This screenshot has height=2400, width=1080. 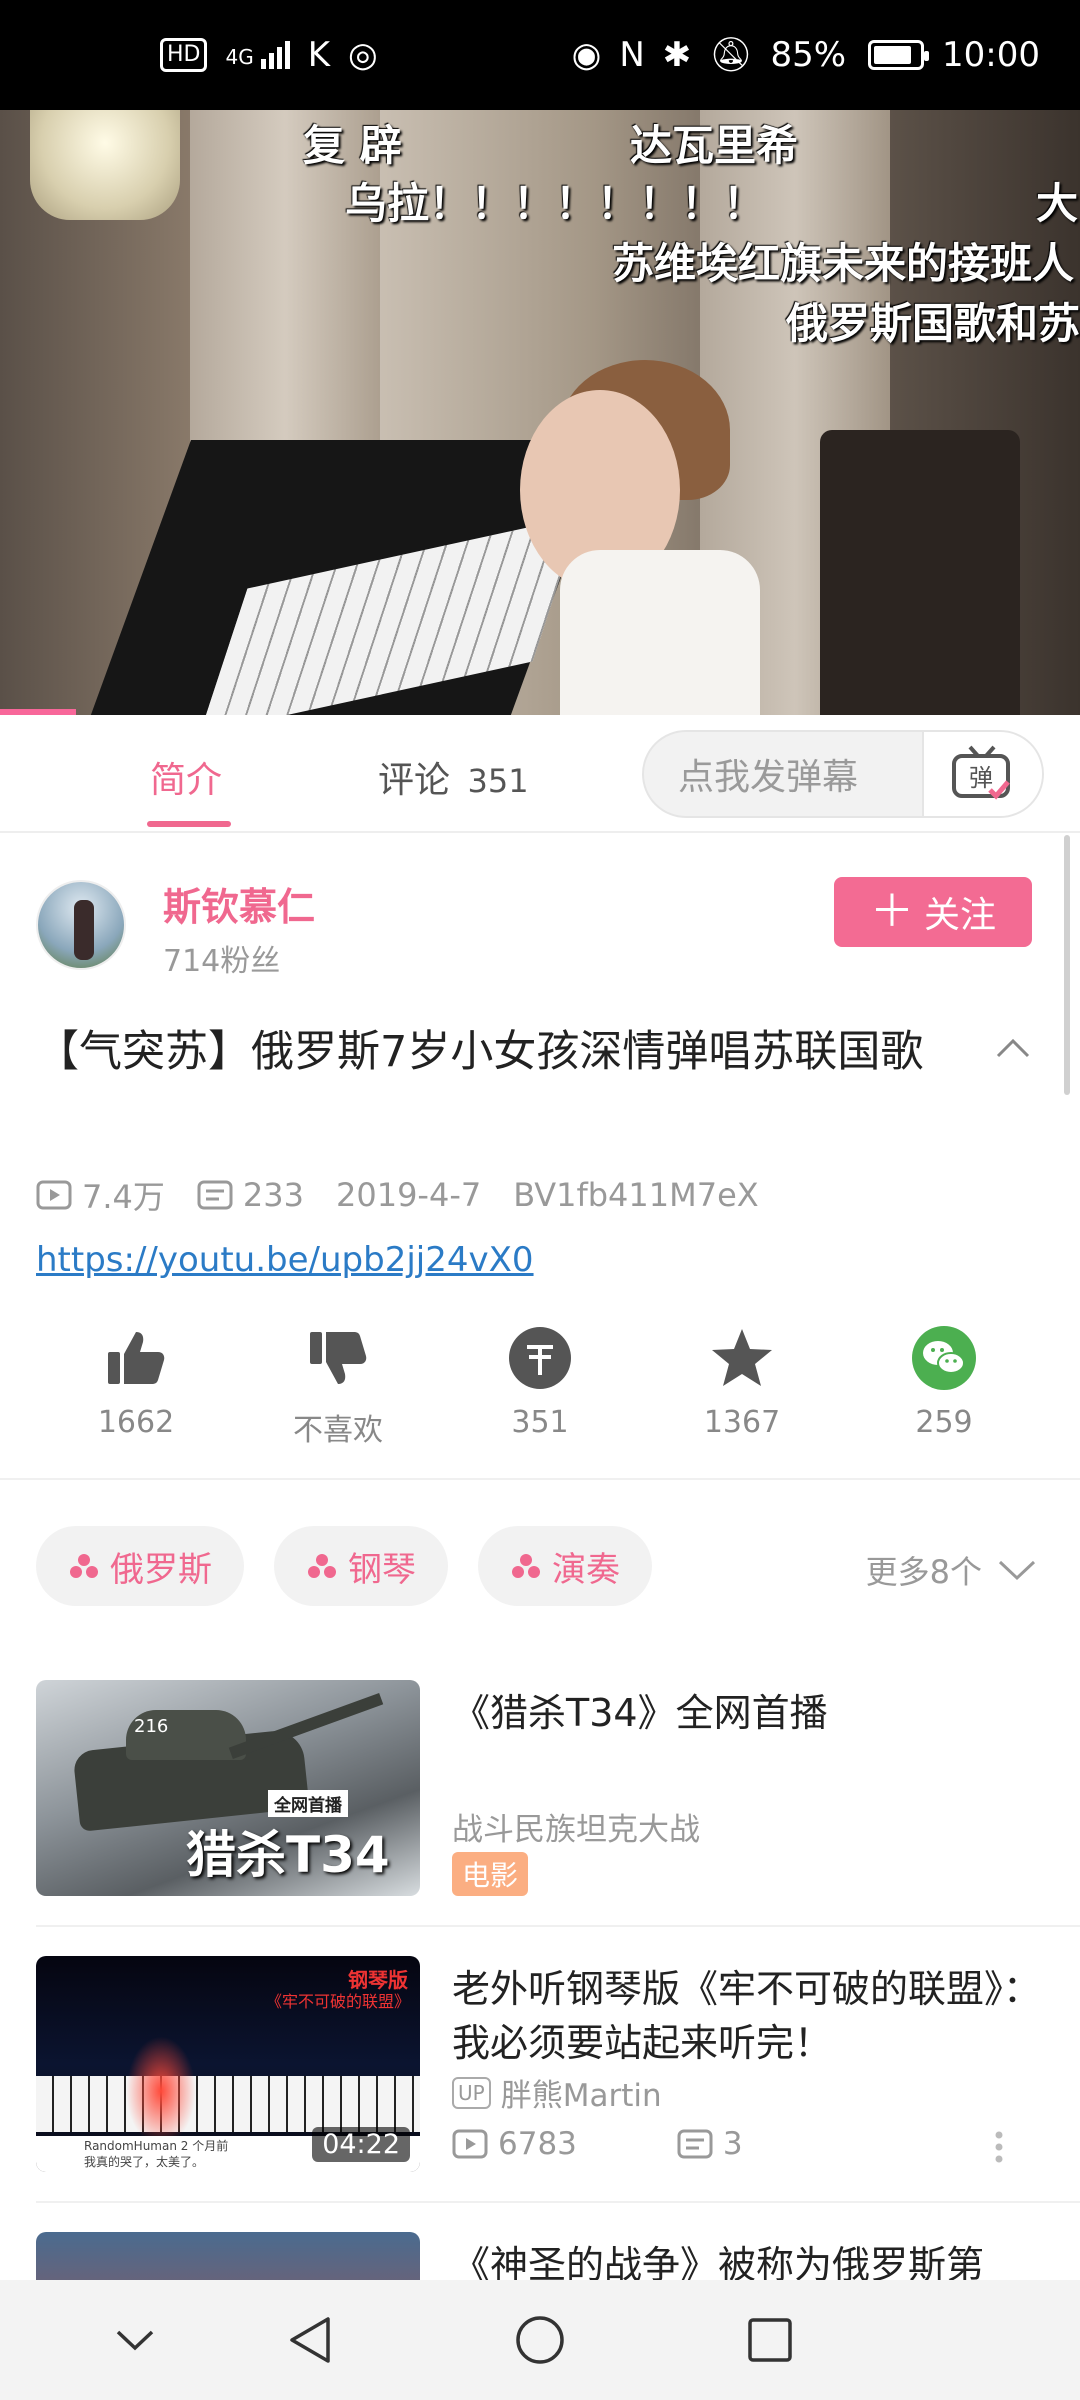 I want to click on nav-back-button, so click(x=310, y=2340).